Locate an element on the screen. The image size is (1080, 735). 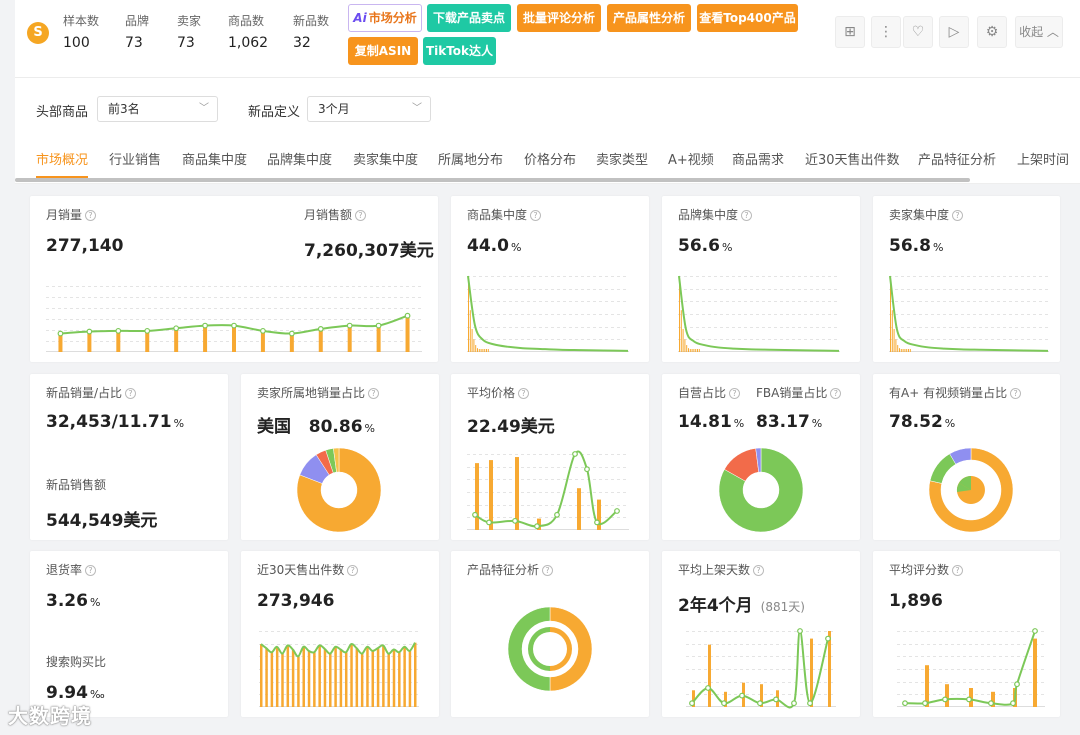
tab-product-features: 产品特征分析 is located at coordinates (957, 158).